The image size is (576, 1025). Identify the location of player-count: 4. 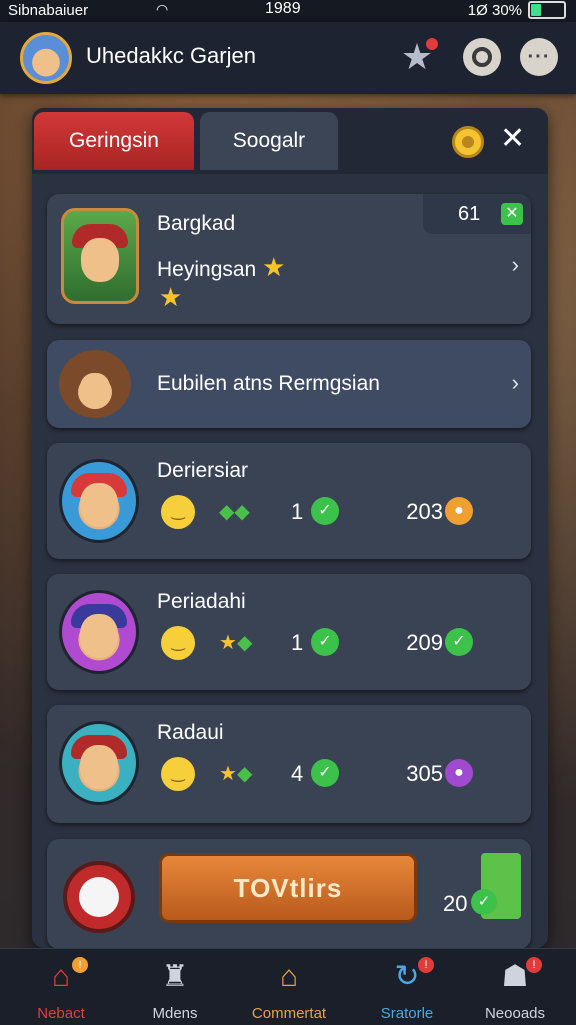
(297, 773).